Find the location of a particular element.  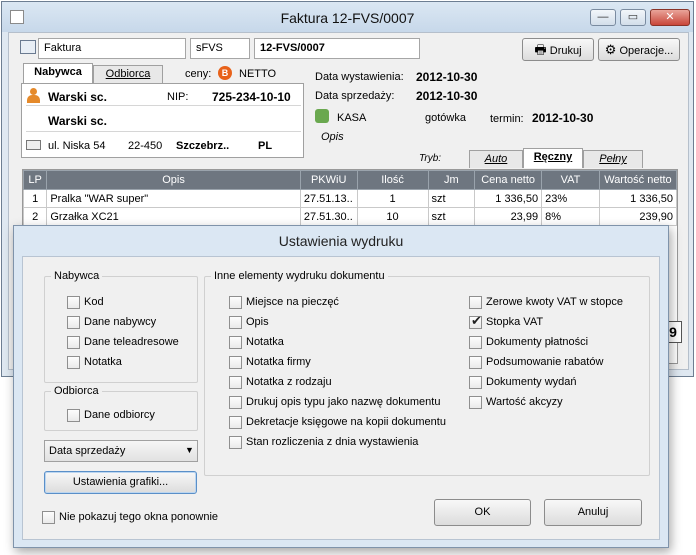

minimize-button: — is located at coordinates (603, 17).